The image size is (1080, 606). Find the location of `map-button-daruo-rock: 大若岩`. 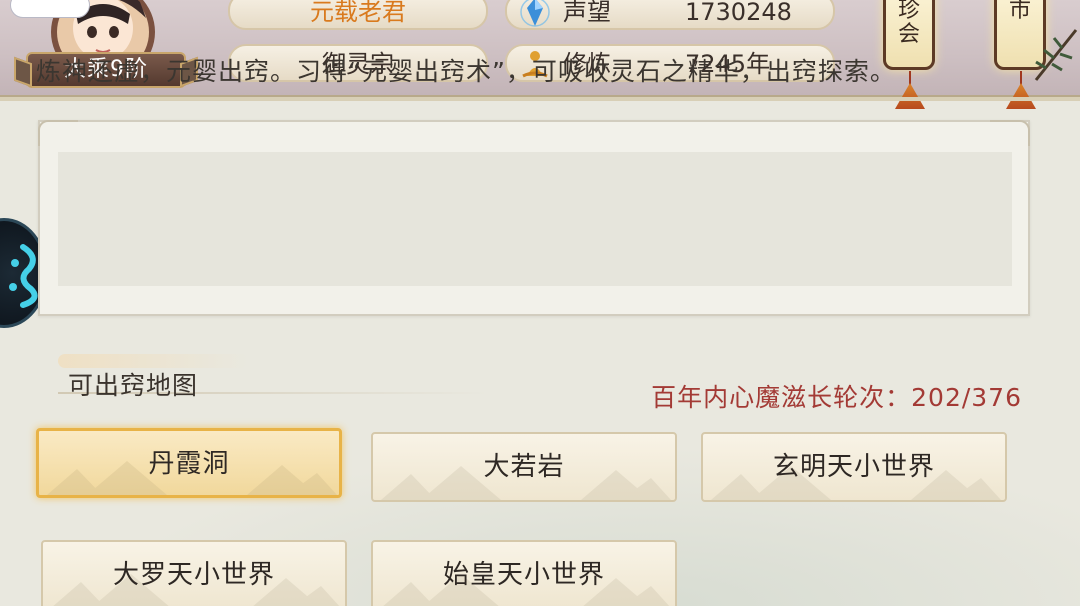

map-button-daruo-rock: 大若岩 is located at coordinates (524, 467).